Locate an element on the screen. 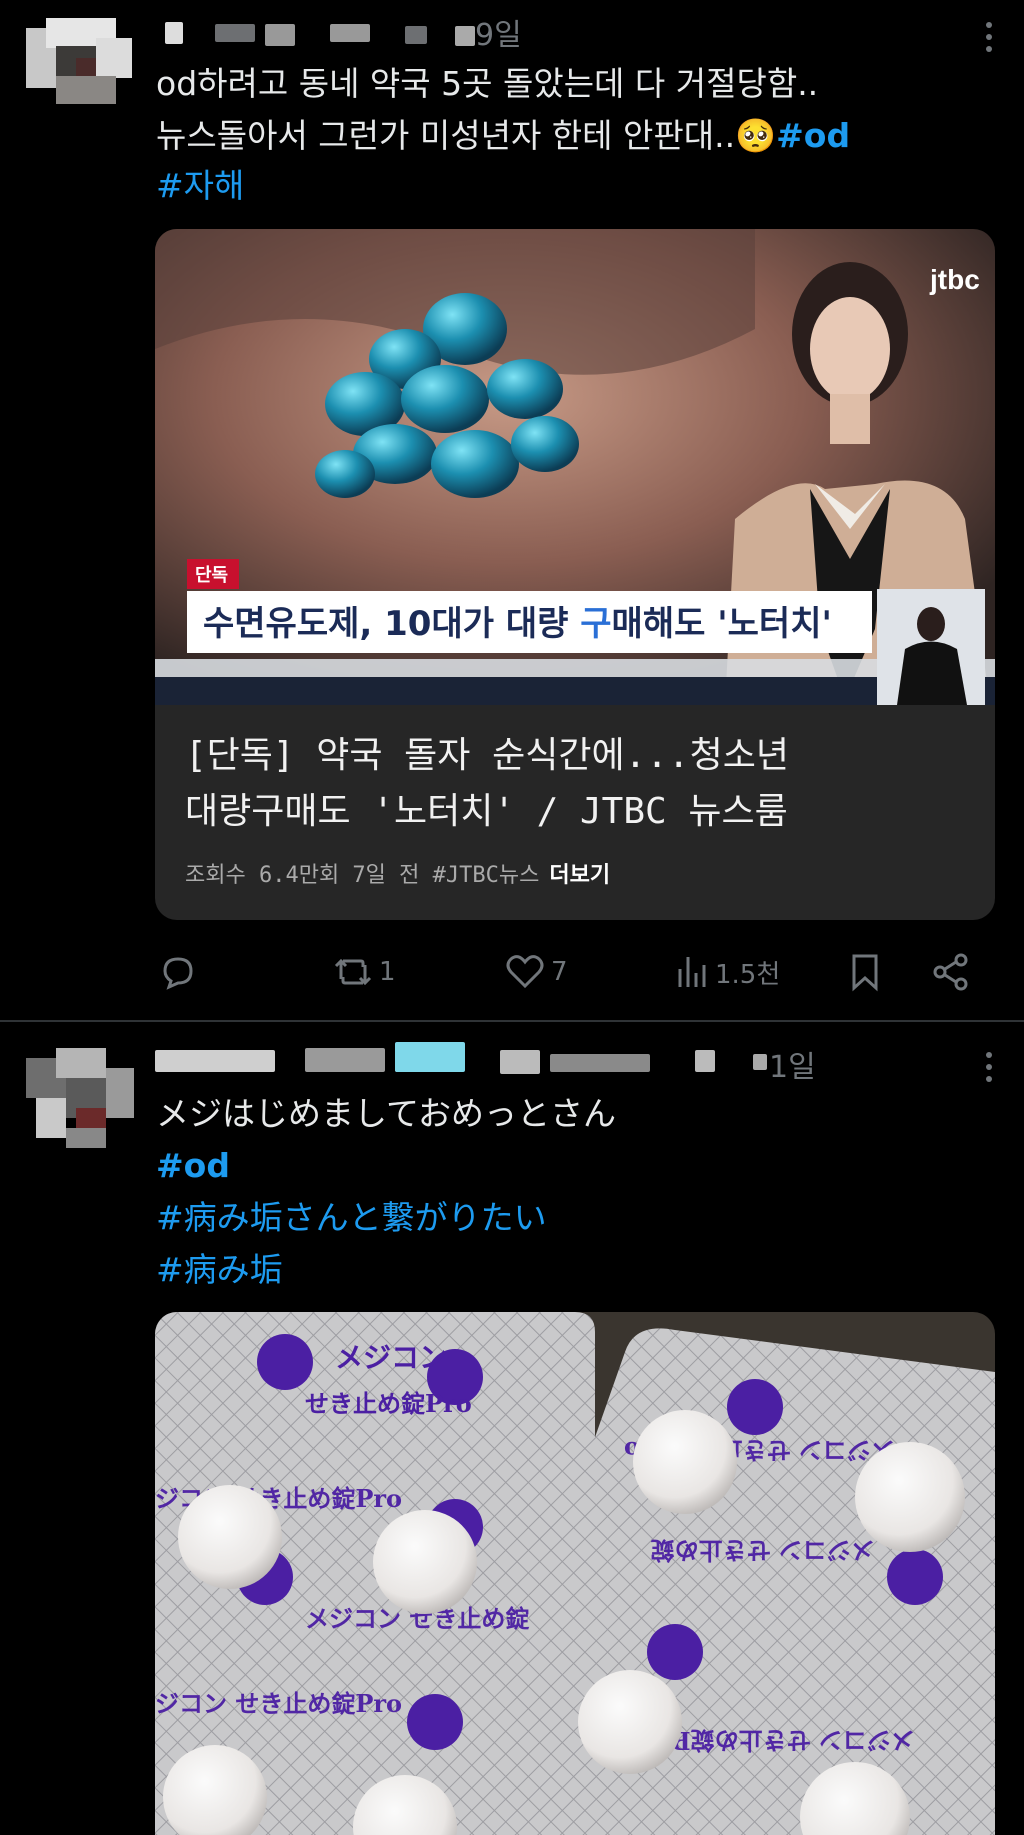 The image size is (1024, 1835). card-title-line-1: [단독] 약국 돌자 순식간에...청소년 is located at coordinates (487, 756).